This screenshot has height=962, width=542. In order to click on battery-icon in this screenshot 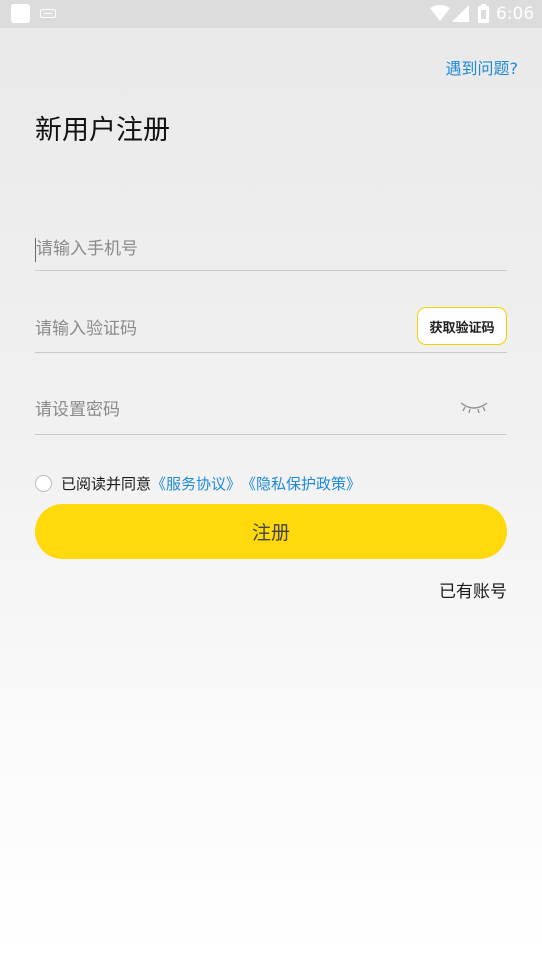, I will do `click(483, 13)`.